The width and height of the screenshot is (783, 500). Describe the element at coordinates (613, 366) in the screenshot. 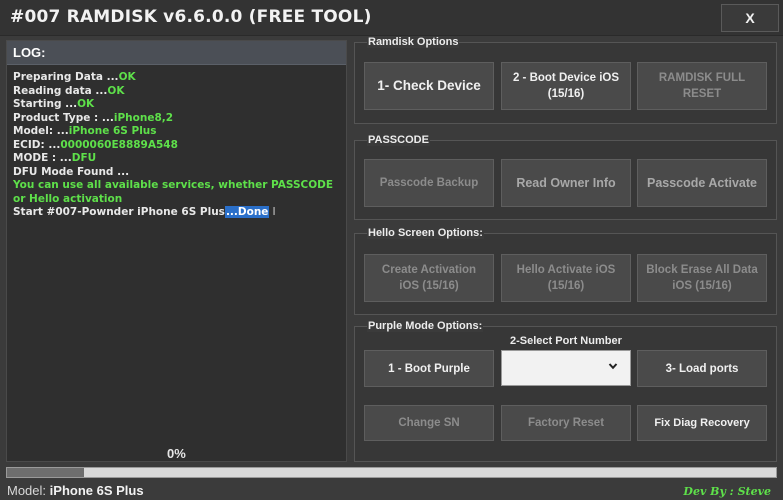

I see `chevron-down-icon` at that location.